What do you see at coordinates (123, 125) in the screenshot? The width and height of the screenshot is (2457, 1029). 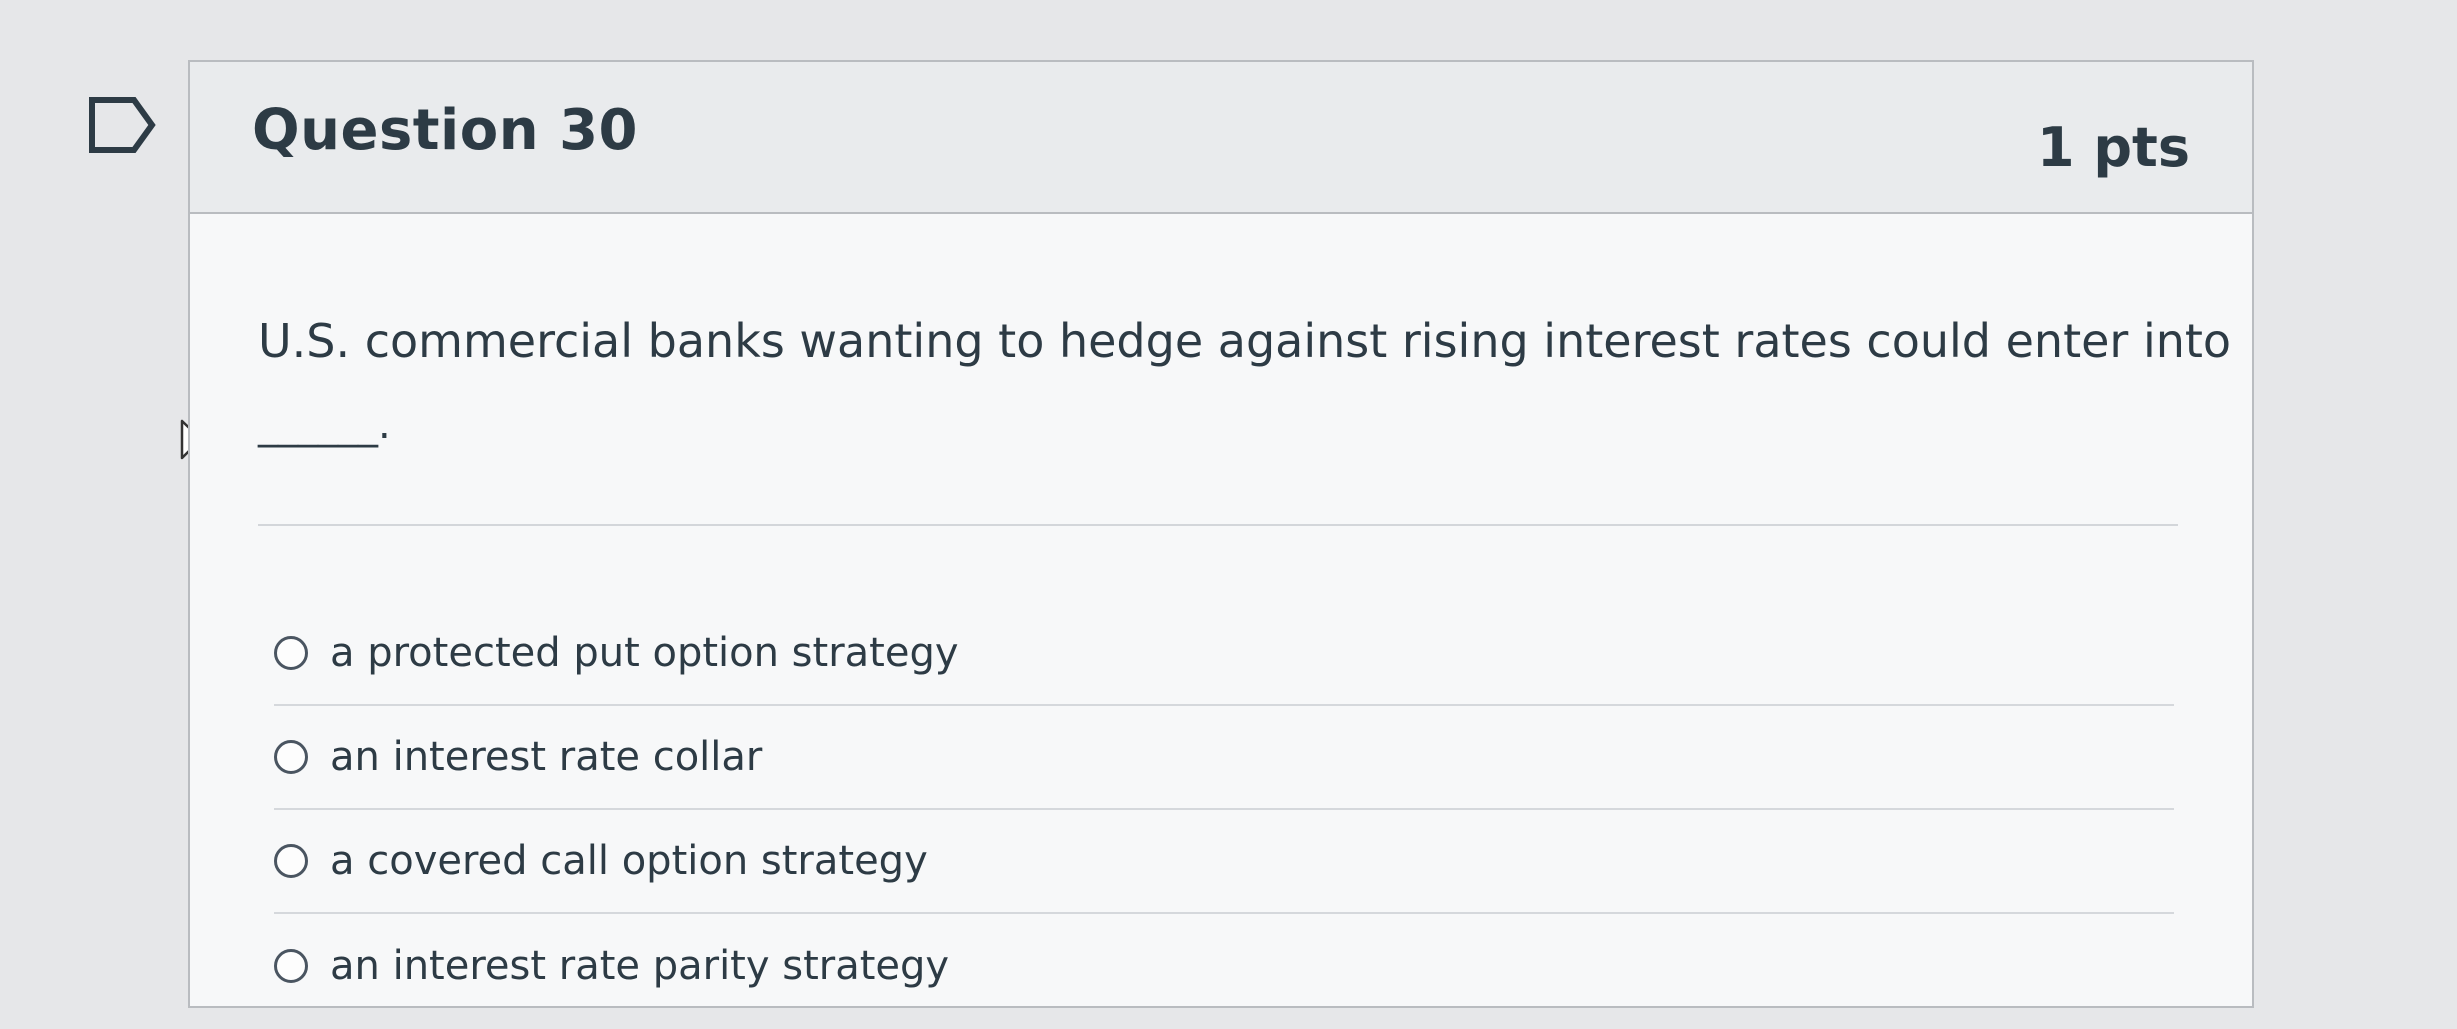 I see `flag-question-icon` at bounding box center [123, 125].